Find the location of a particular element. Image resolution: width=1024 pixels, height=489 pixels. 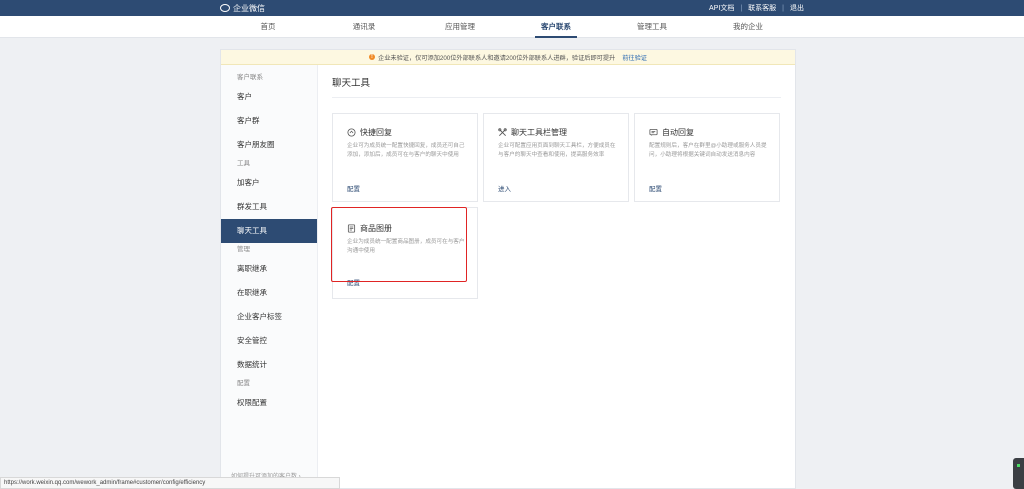

sidebar-item-mass-send: 群发工具 is located at coordinates (269, 207).